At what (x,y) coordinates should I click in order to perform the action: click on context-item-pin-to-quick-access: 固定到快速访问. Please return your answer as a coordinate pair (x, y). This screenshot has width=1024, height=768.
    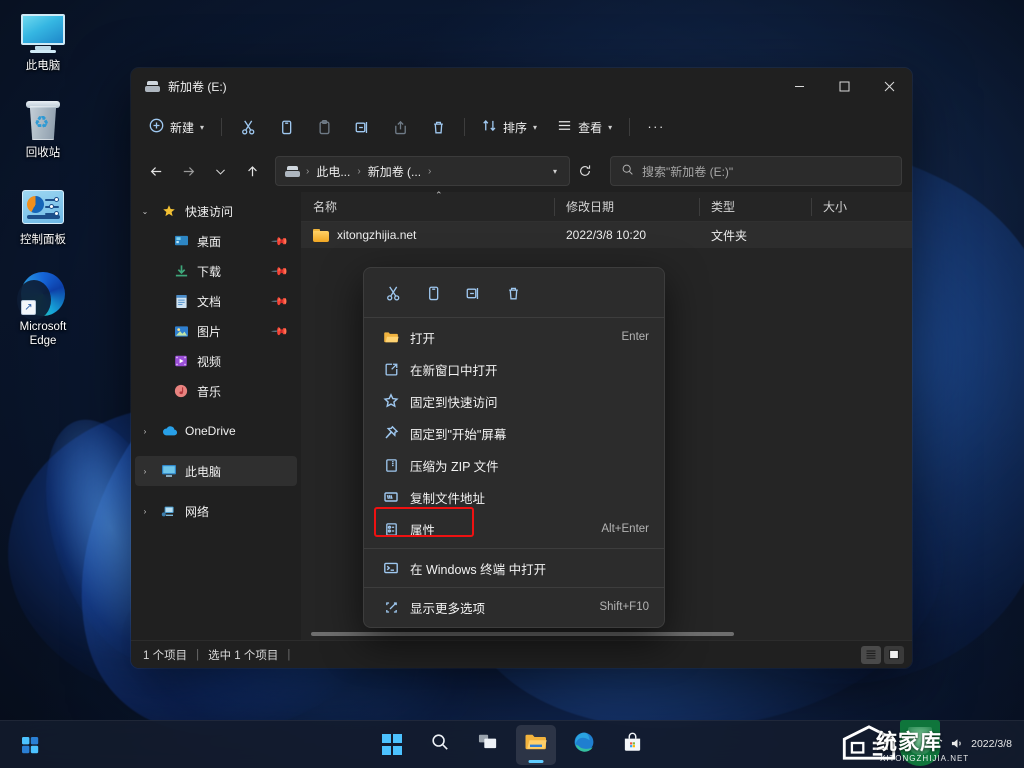
    Looking at the image, I should click on (514, 401).